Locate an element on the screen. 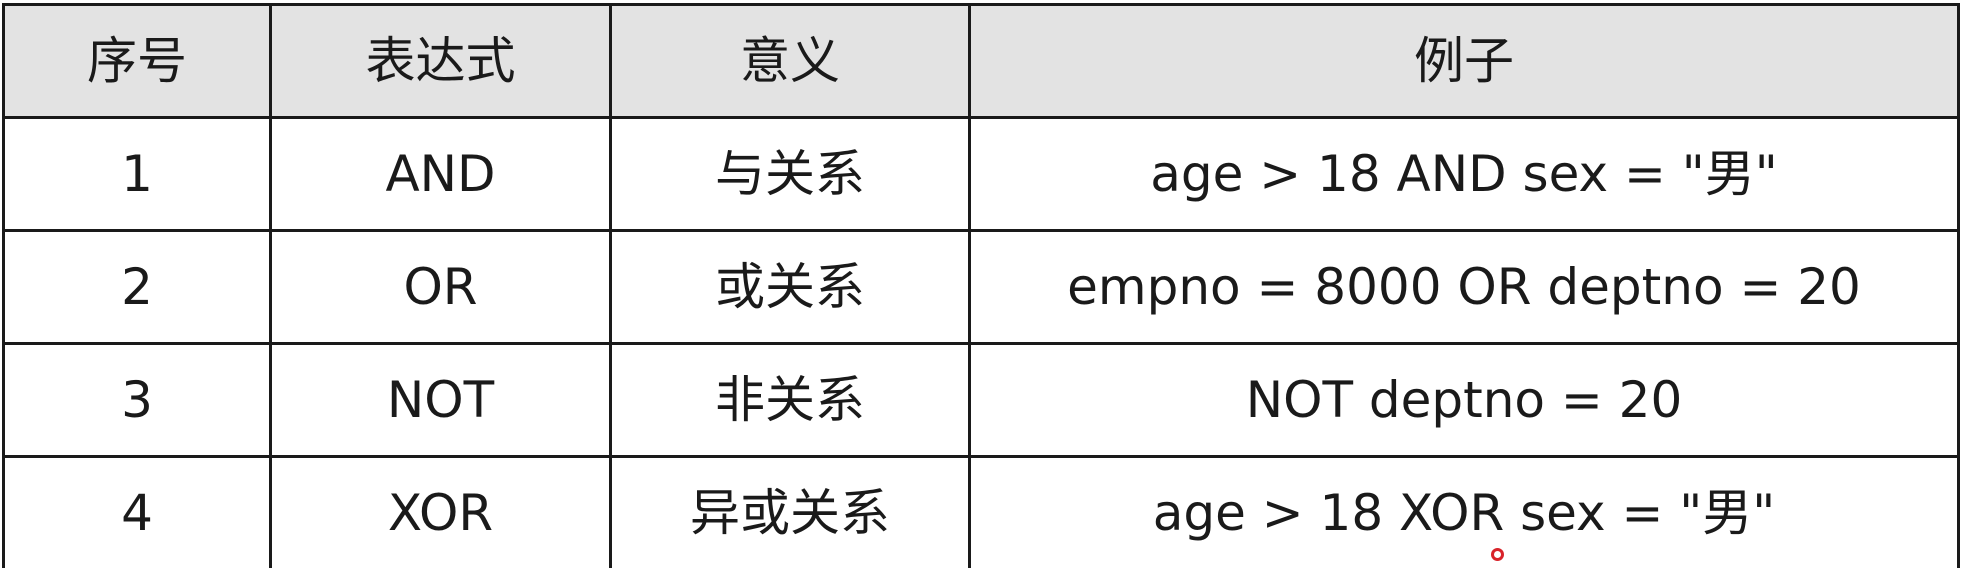  header-meaning: 意义 is located at coordinates (790, 61).